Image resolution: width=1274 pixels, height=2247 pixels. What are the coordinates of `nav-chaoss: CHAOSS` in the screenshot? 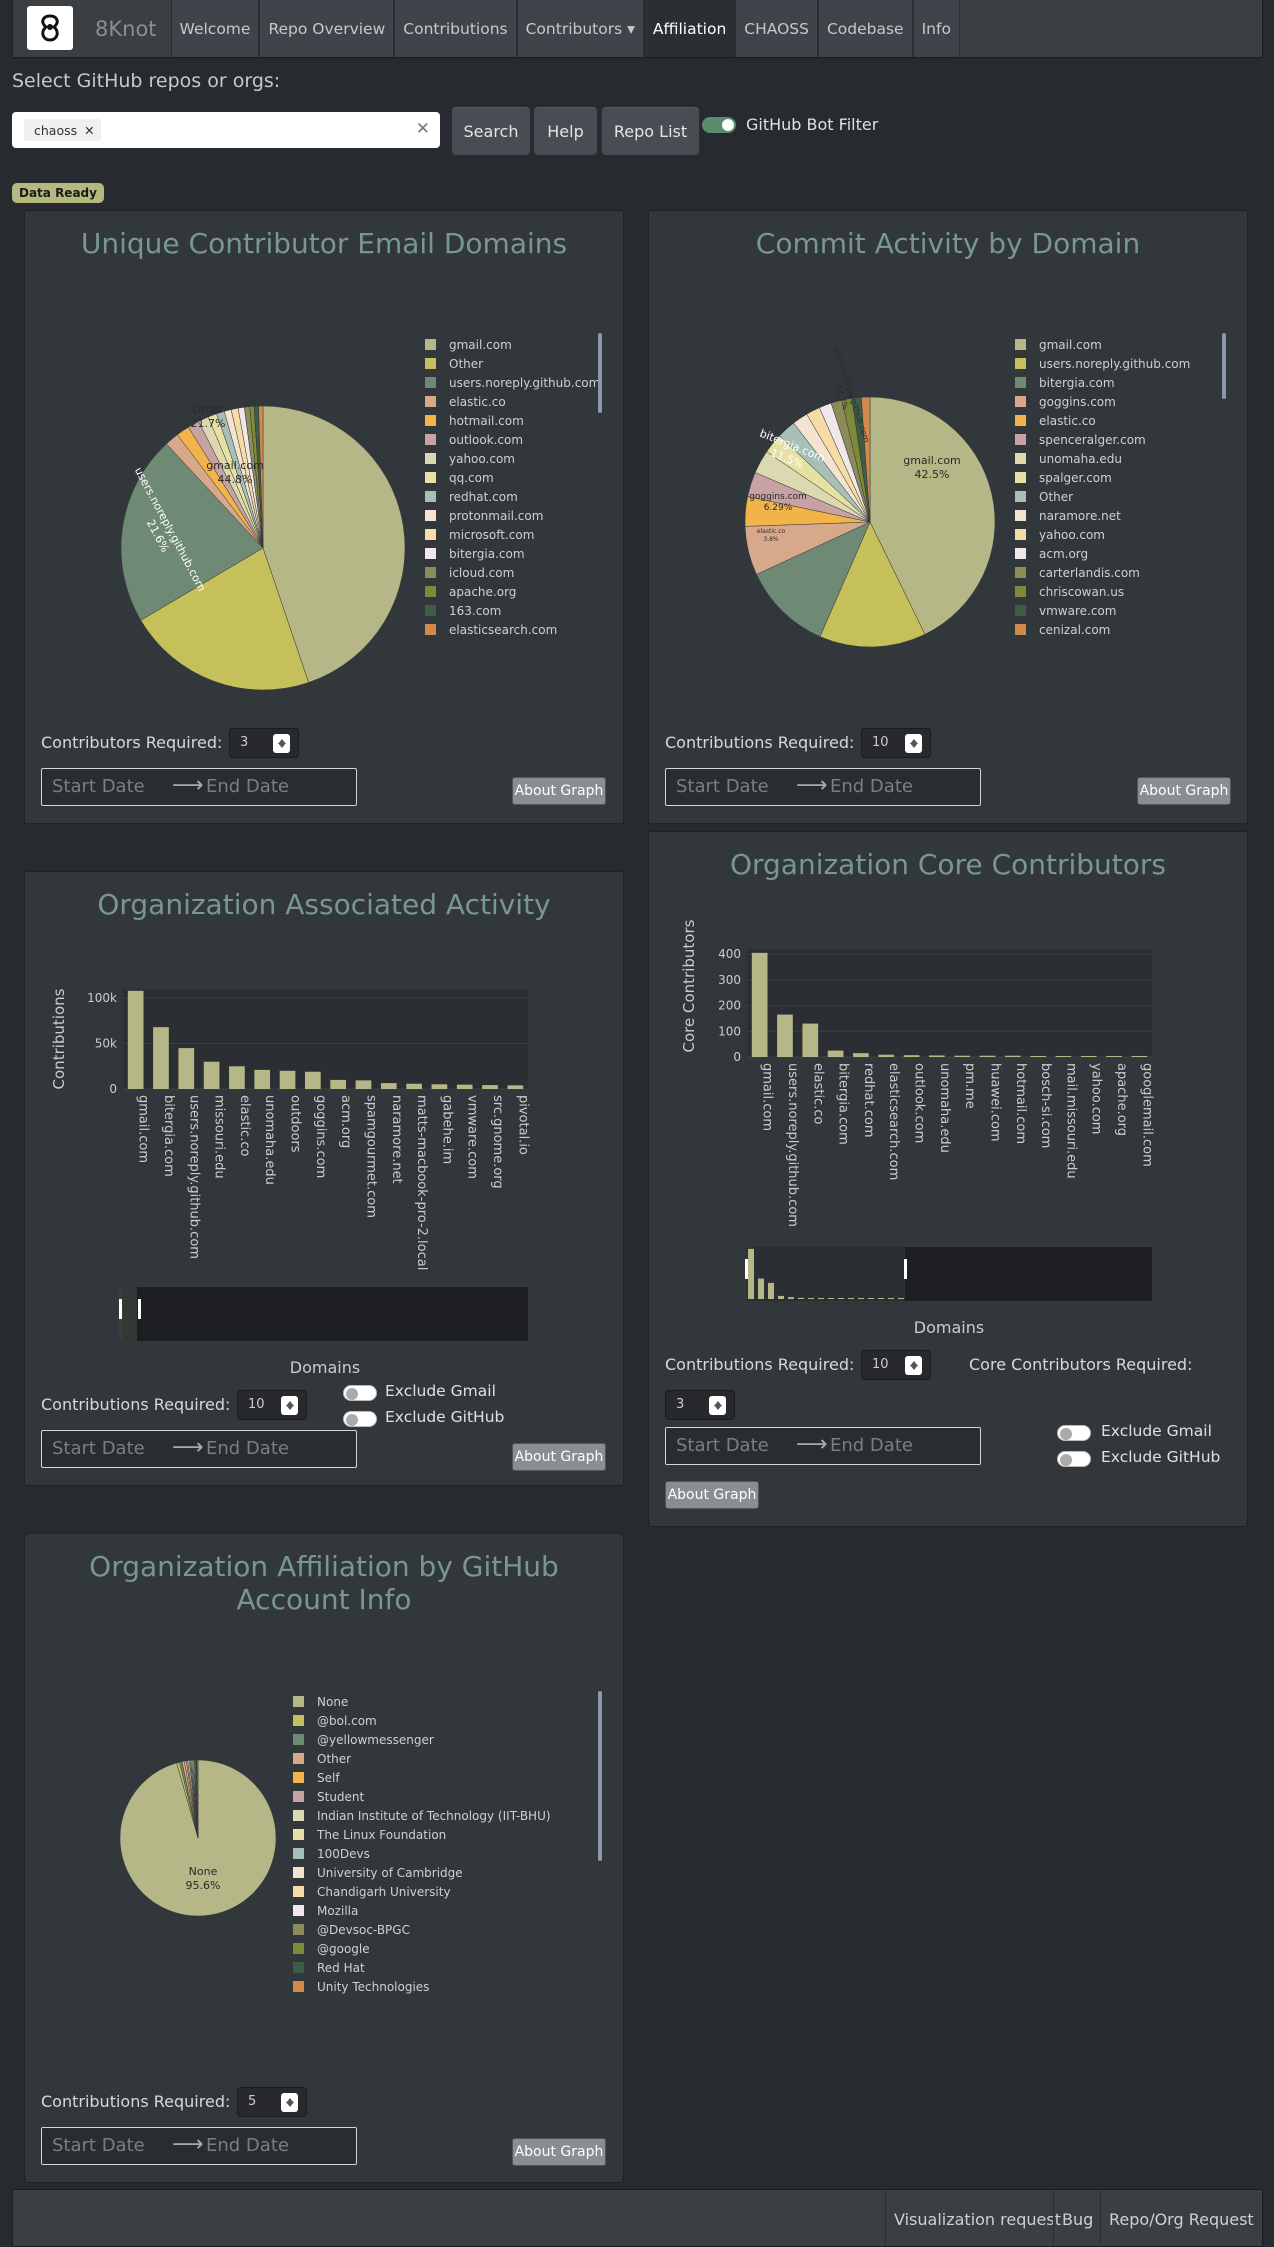 It's located at (776, 28).